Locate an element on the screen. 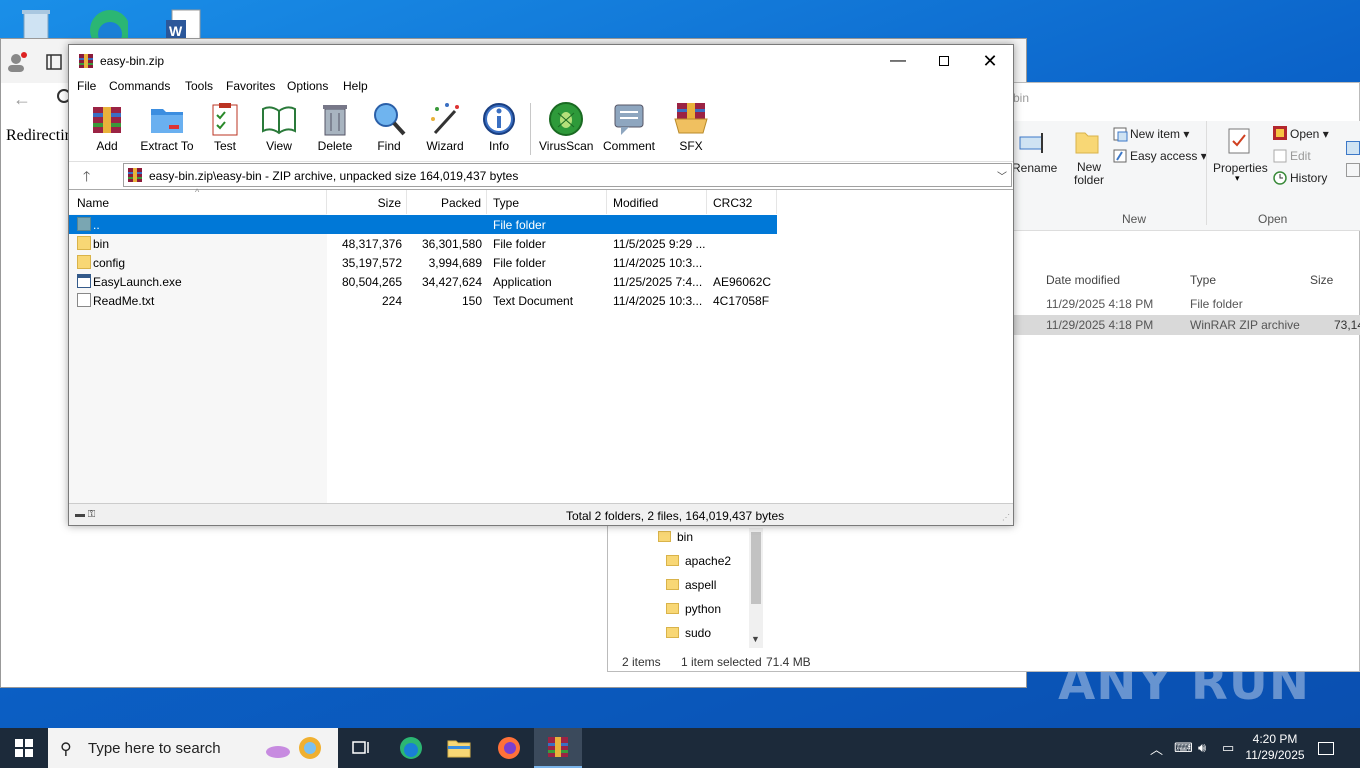  winrar-icon is located at coordinates (558, 747).